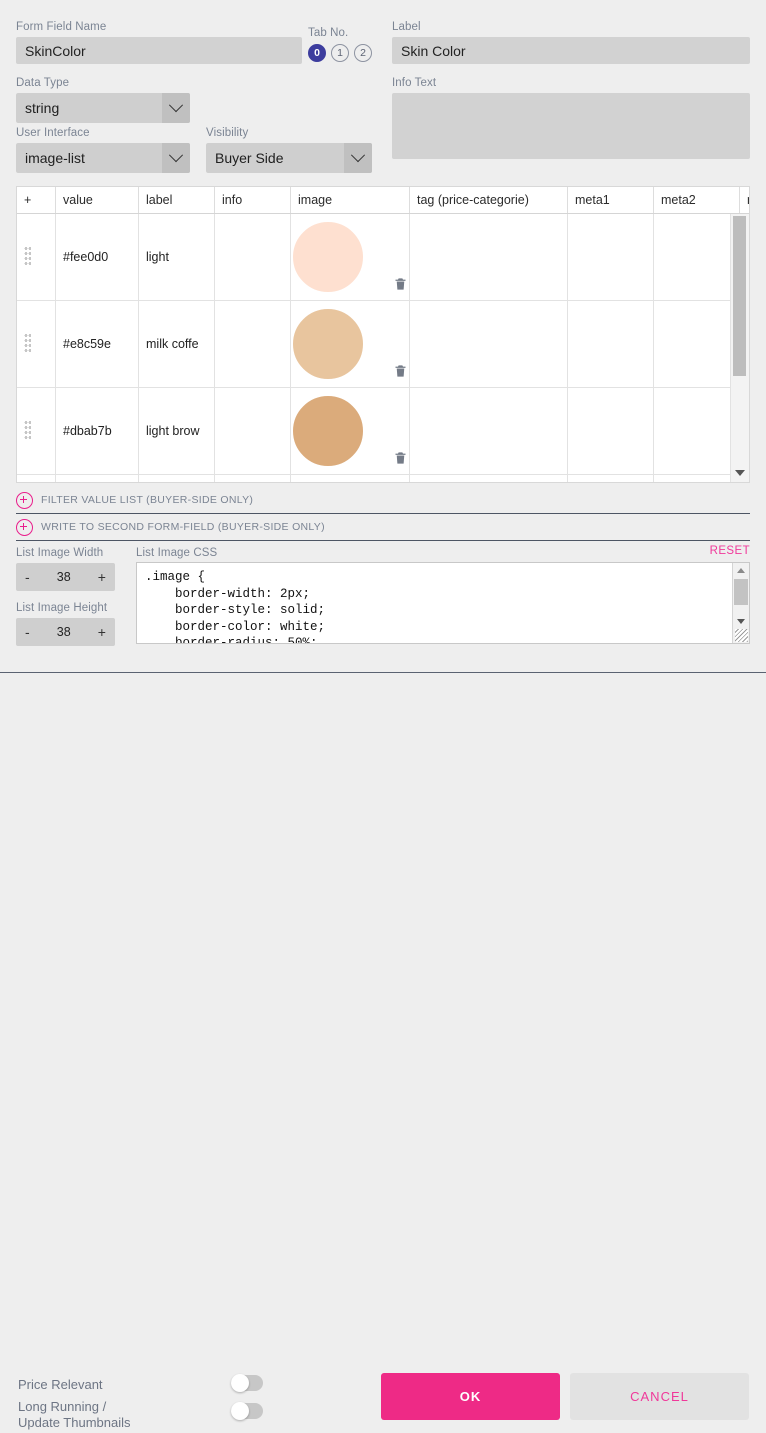  I want to click on increment-height-button: +, so click(102, 632).